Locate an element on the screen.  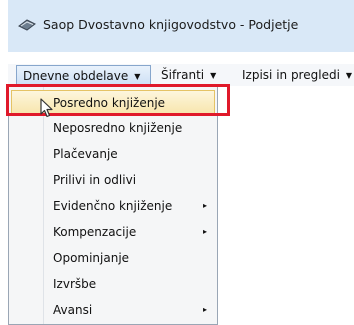
menu-izpisi-in-pregledi: Izpisi in pregledi ▼ is located at coordinates (295, 75).